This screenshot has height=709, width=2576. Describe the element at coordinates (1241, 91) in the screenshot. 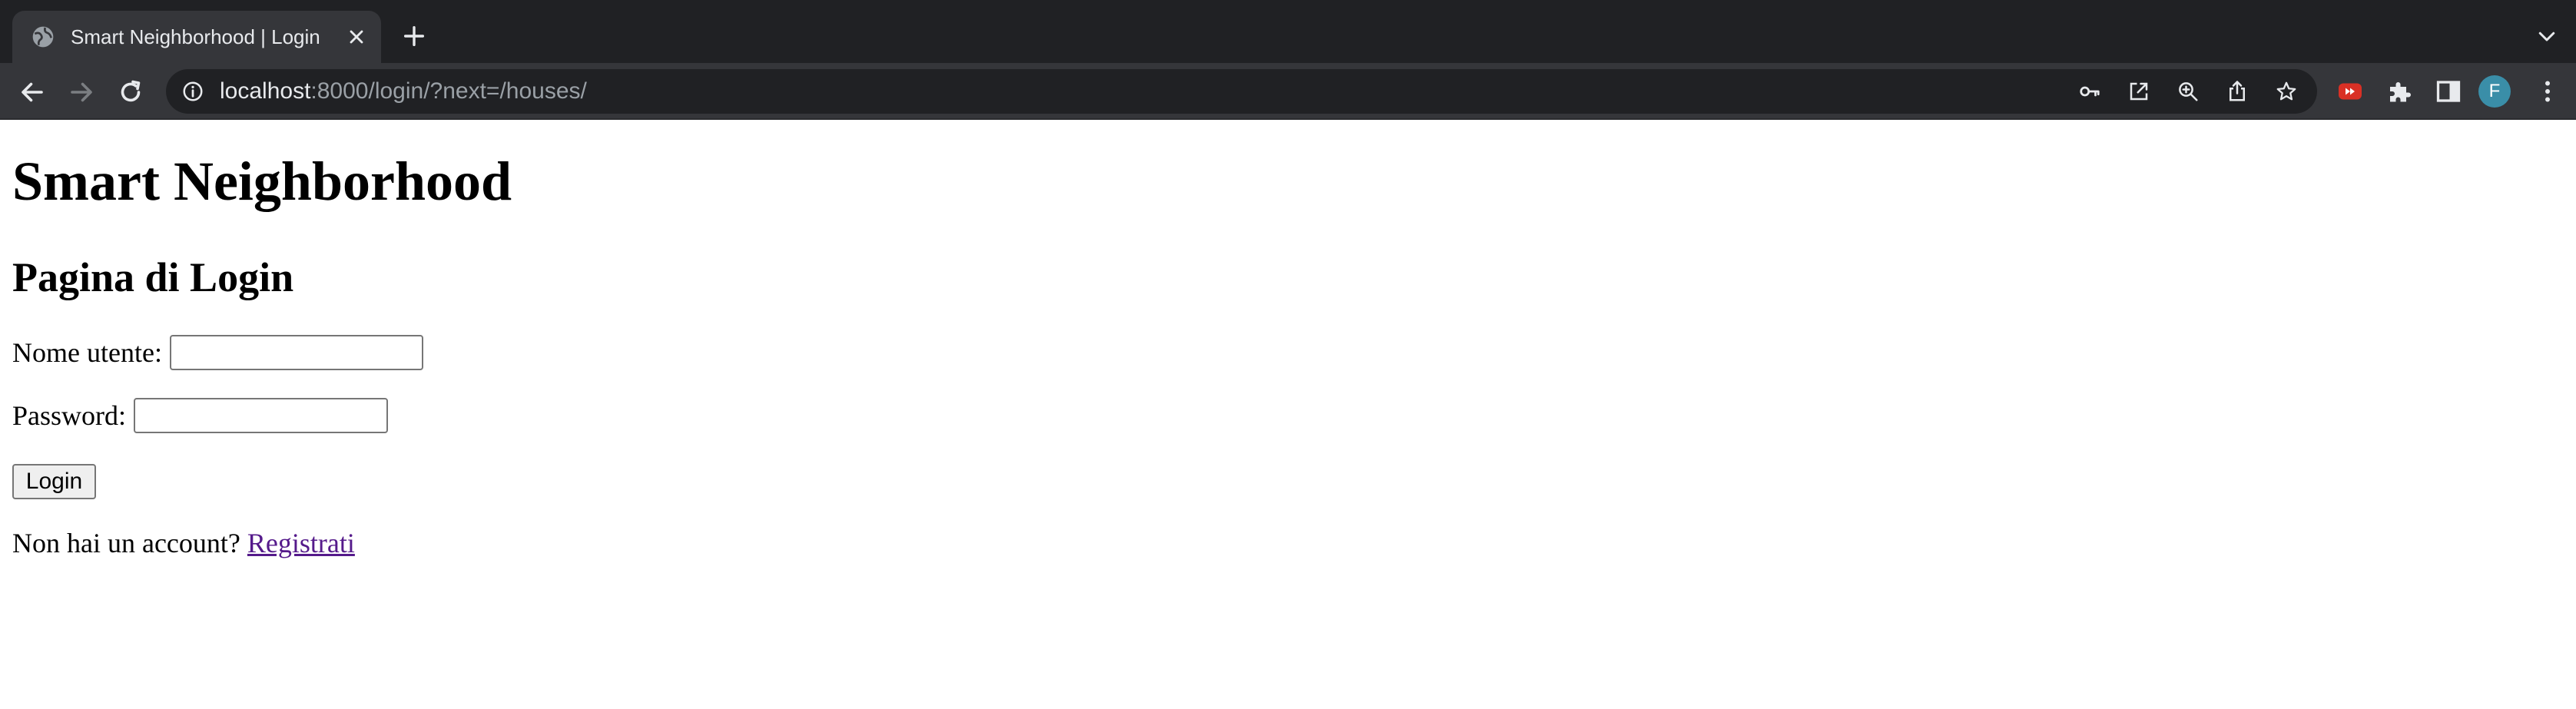

I see `address-bar: localhost:8000/login/?next=/houses/` at that location.